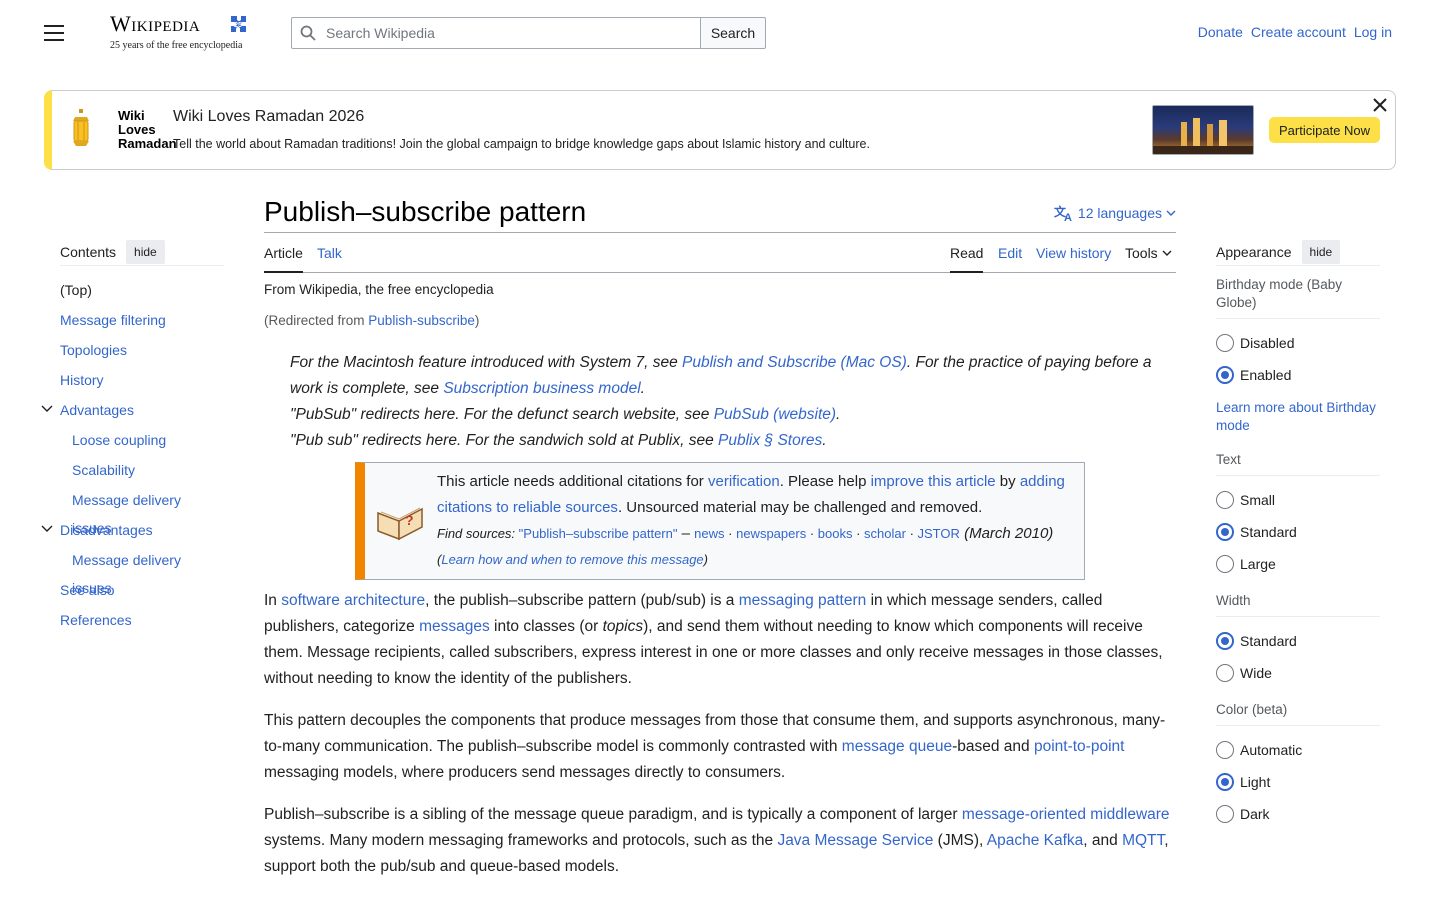 The image size is (1440, 900). What do you see at coordinates (897, 746) in the screenshot?
I see `message-queue-link: message queue` at bounding box center [897, 746].